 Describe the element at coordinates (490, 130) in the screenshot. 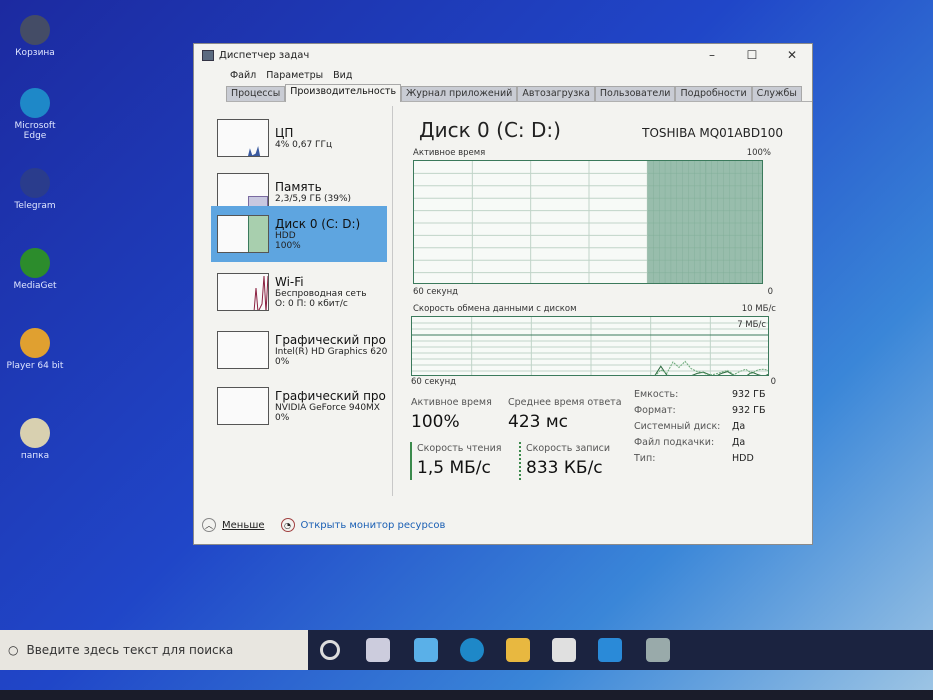

I see `disk-title: Диск 0 (C: D:)` at that location.